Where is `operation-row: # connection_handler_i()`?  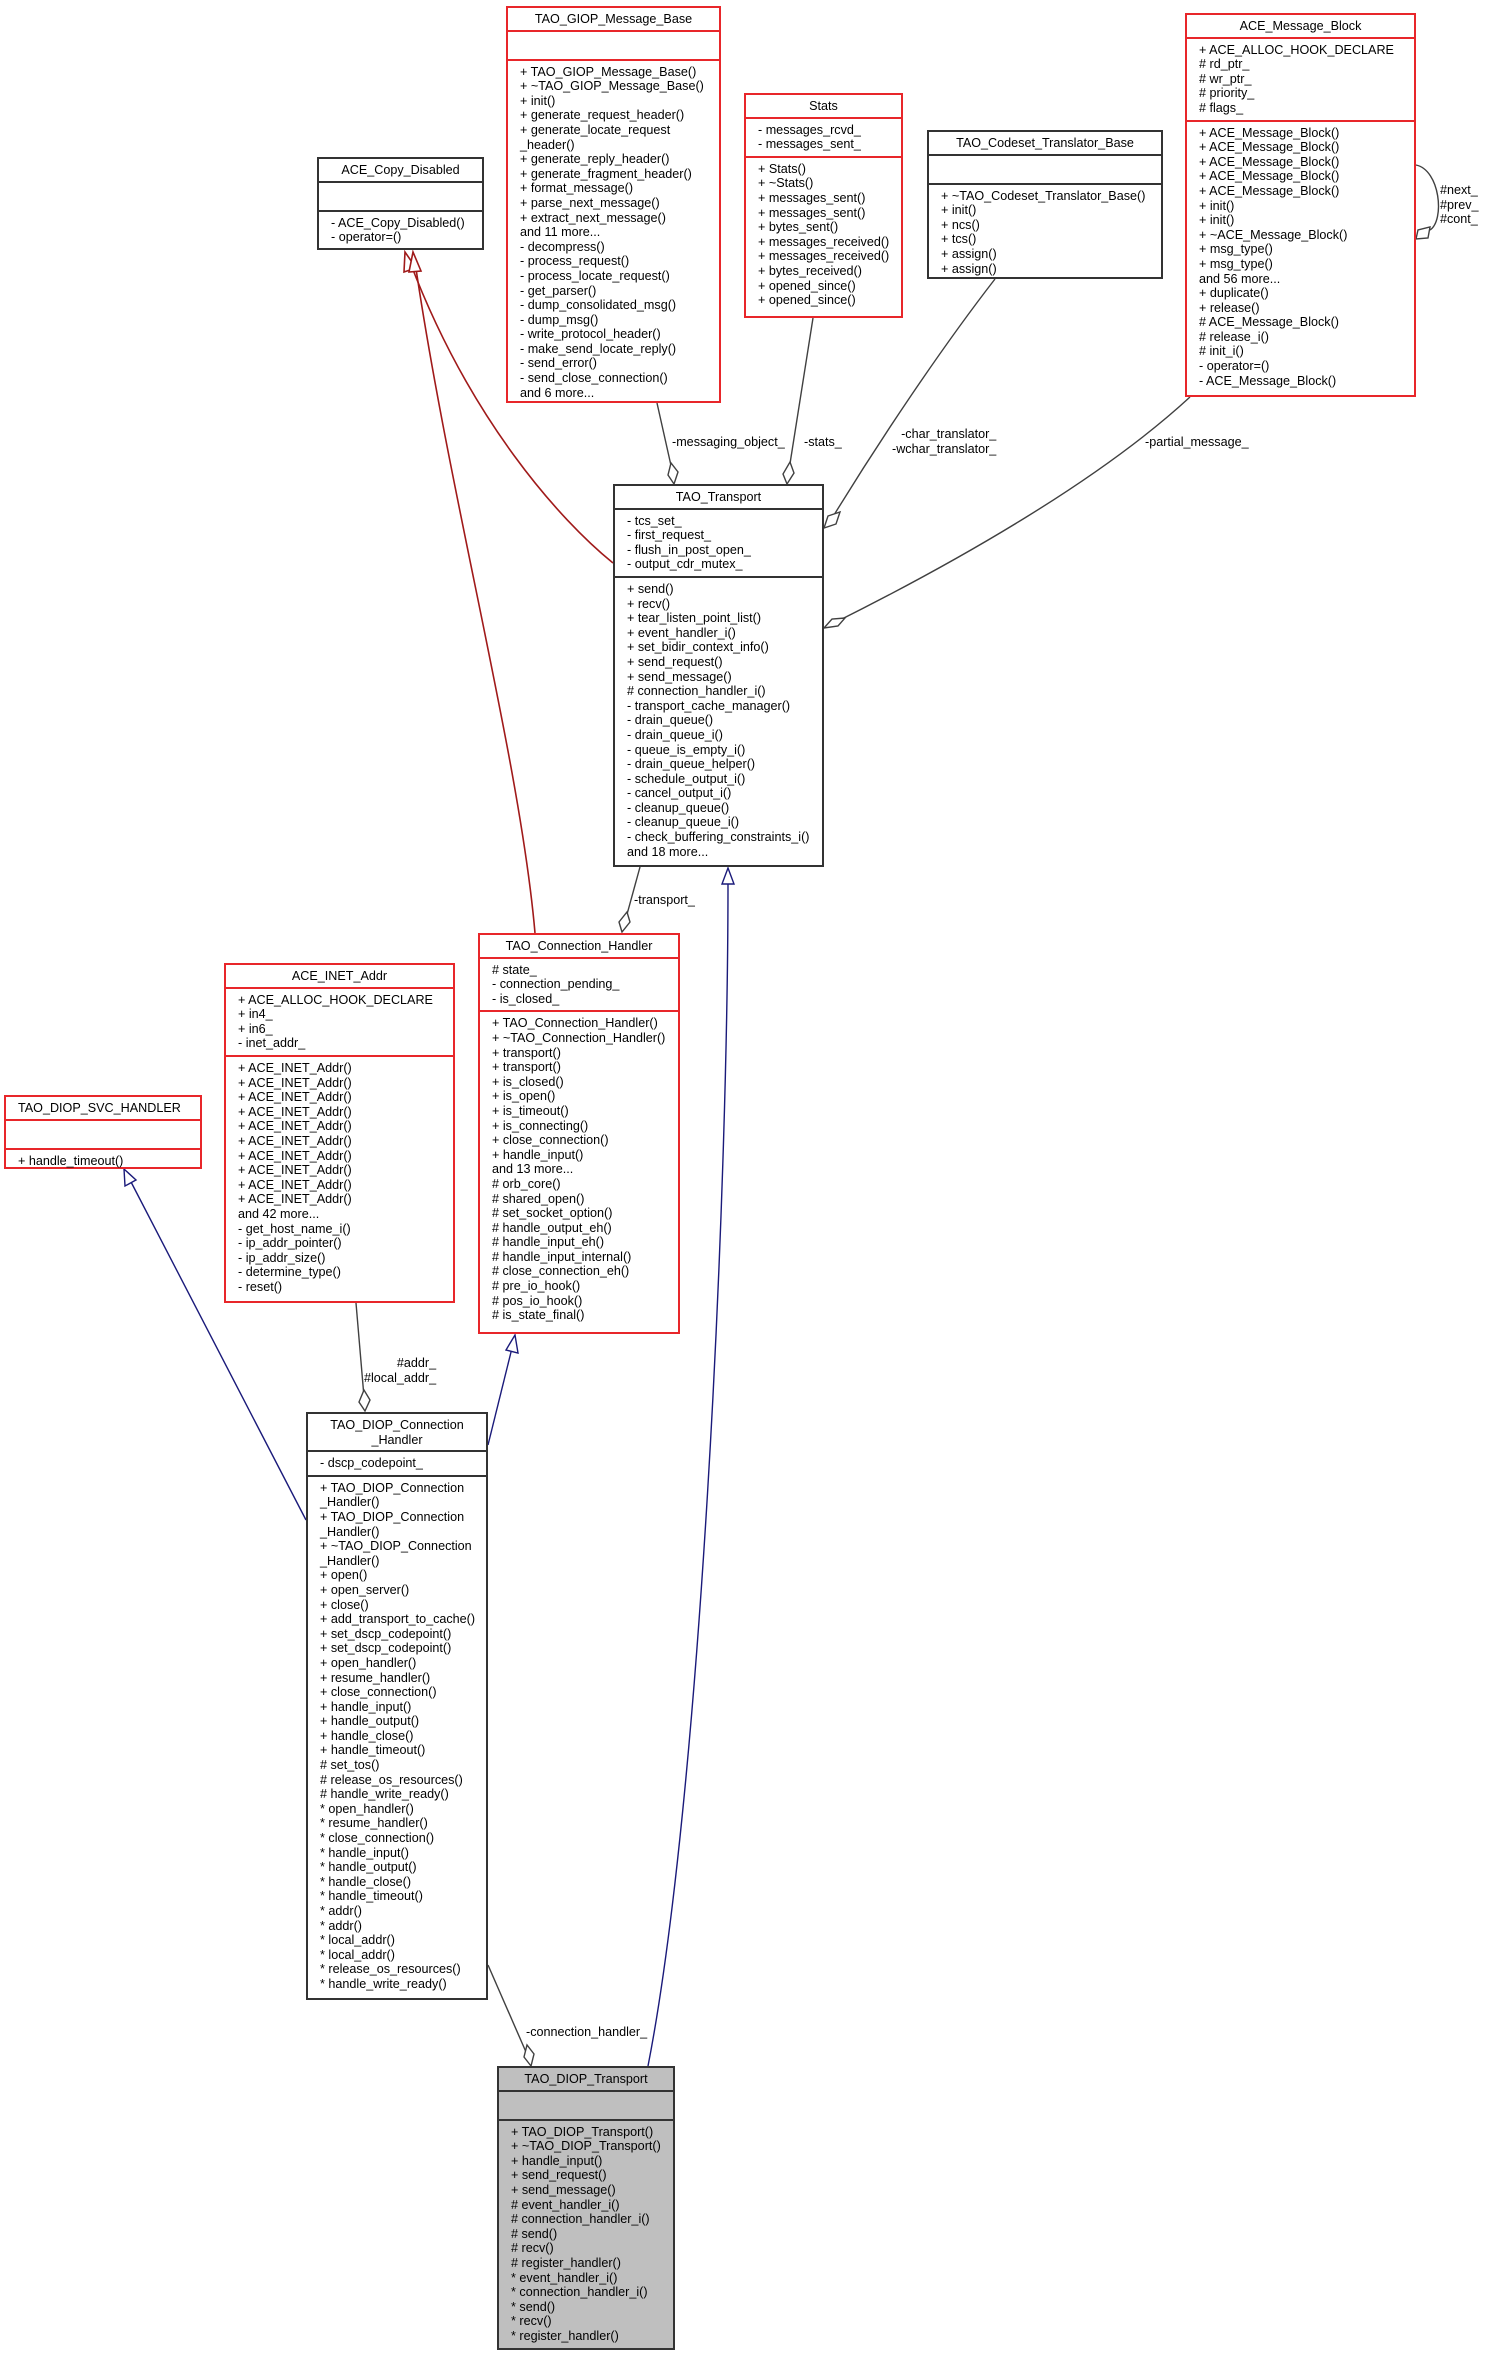
operation-row: # connection_handler_i() is located at coordinates (696, 691).